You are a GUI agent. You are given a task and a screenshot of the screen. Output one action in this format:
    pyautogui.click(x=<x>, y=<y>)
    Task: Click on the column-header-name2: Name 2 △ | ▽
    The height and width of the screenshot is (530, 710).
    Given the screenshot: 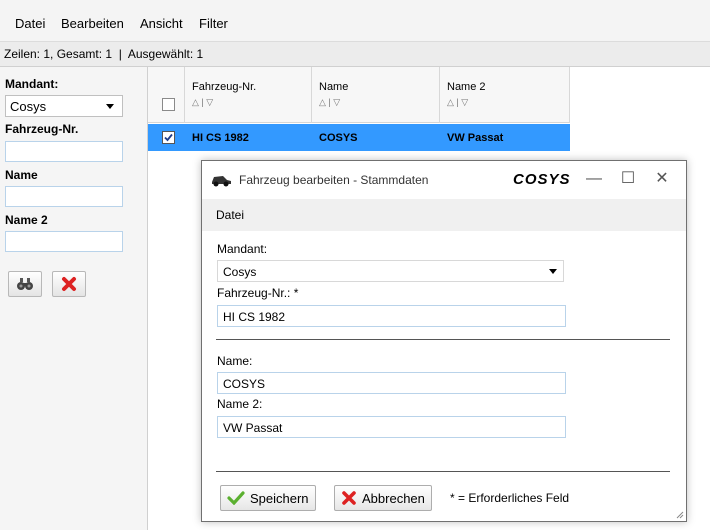 What is the action you would take?
    pyautogui.click(x=505, y=95)
    